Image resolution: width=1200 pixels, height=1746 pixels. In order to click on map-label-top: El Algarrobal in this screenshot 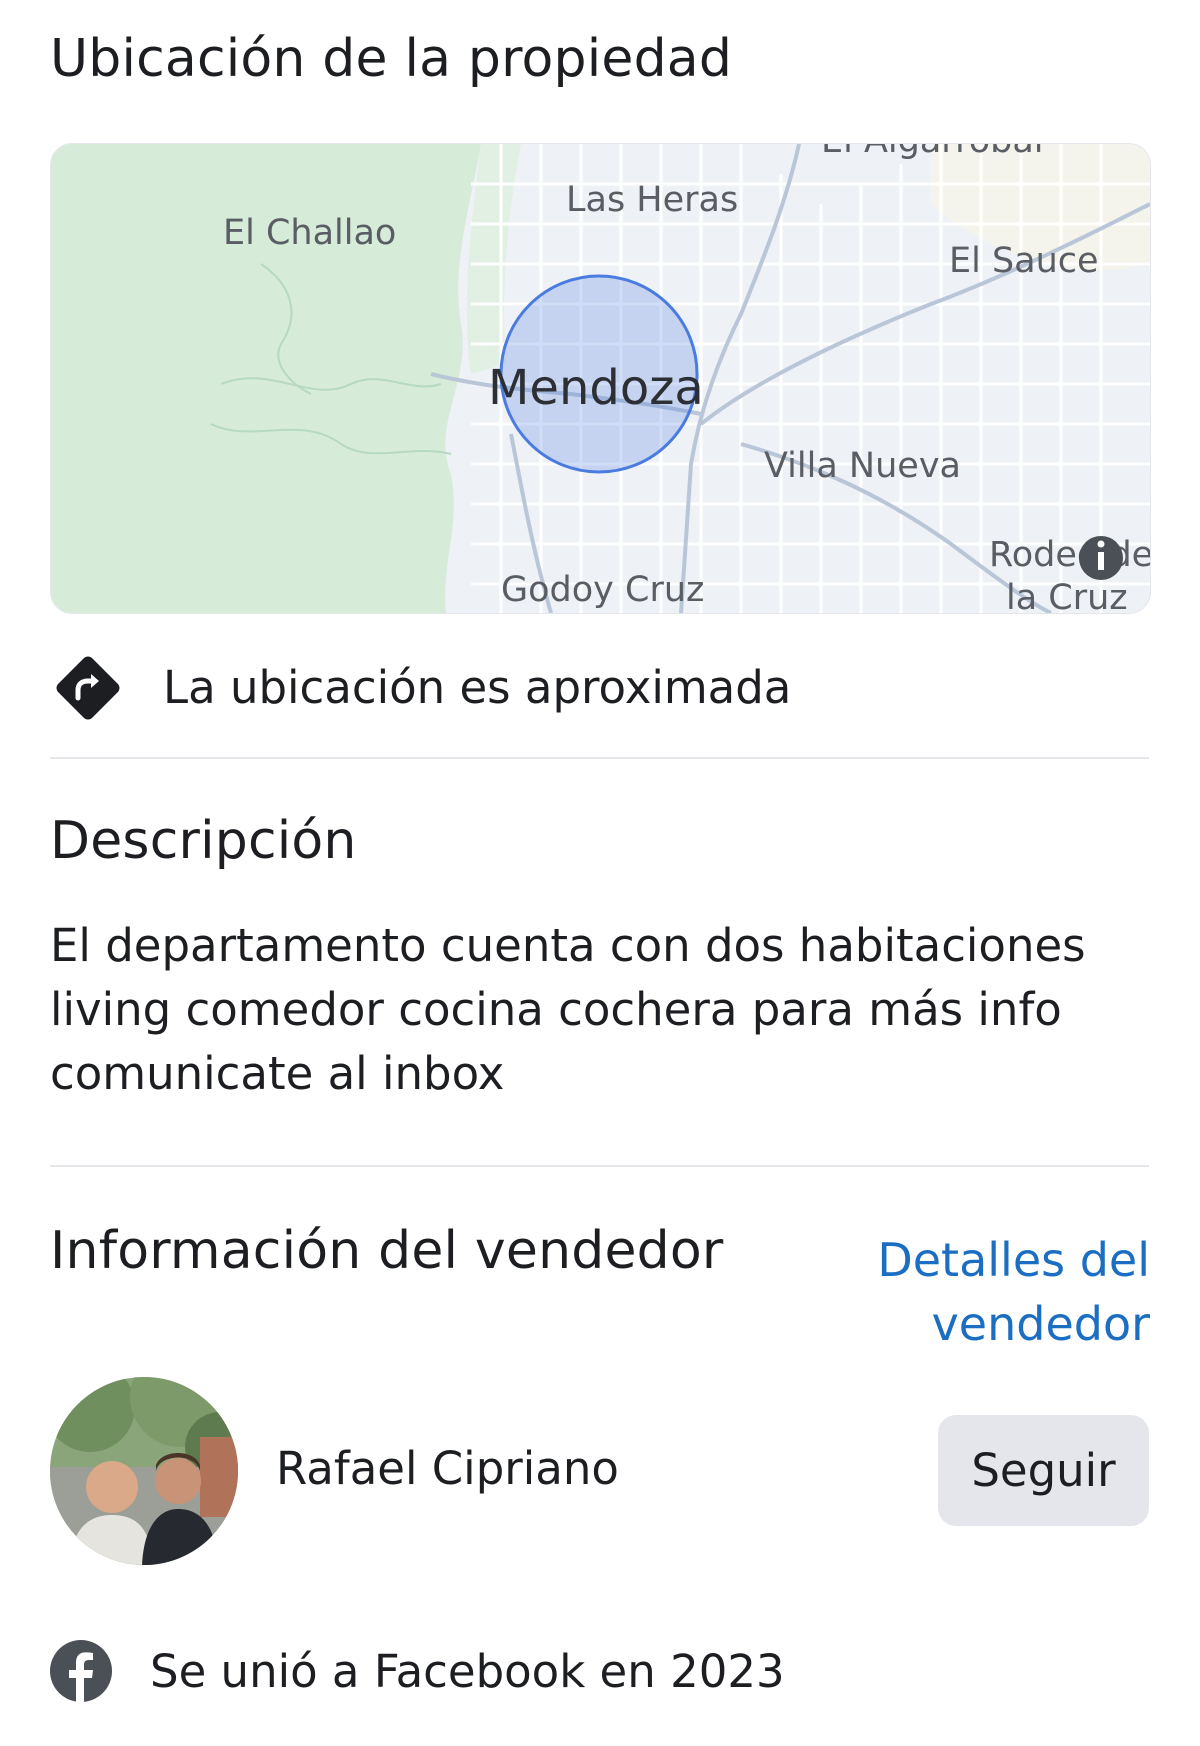, I will do `click(932, 152)`.